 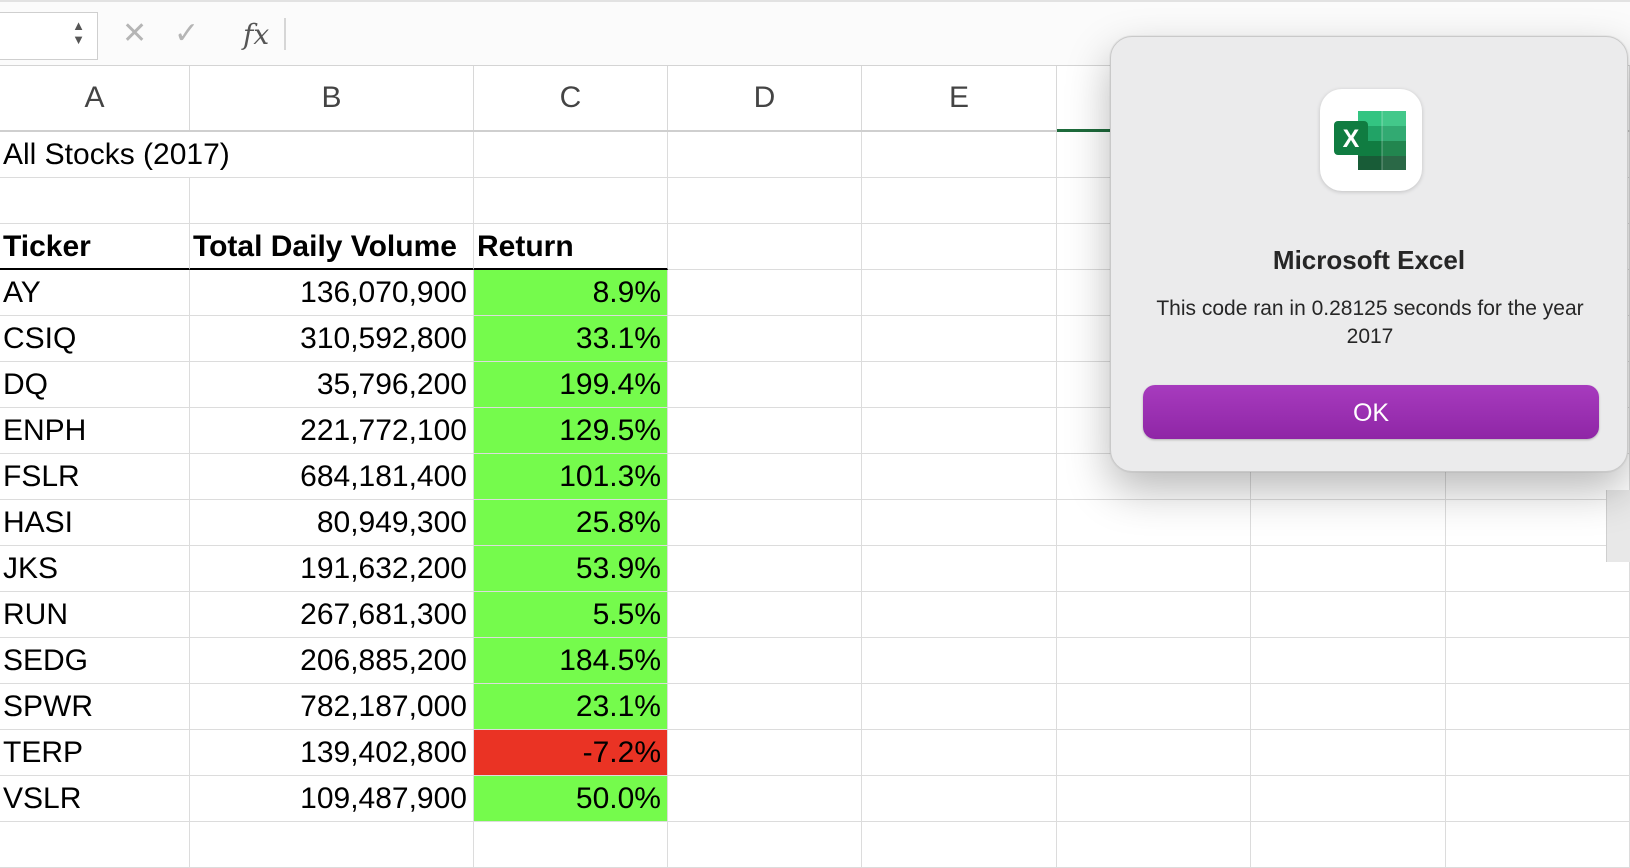 What do you see at coordinates (95, 799) in the screenshot?
I see `ticker-cell: VSLR` at bounding box center [95, 799].